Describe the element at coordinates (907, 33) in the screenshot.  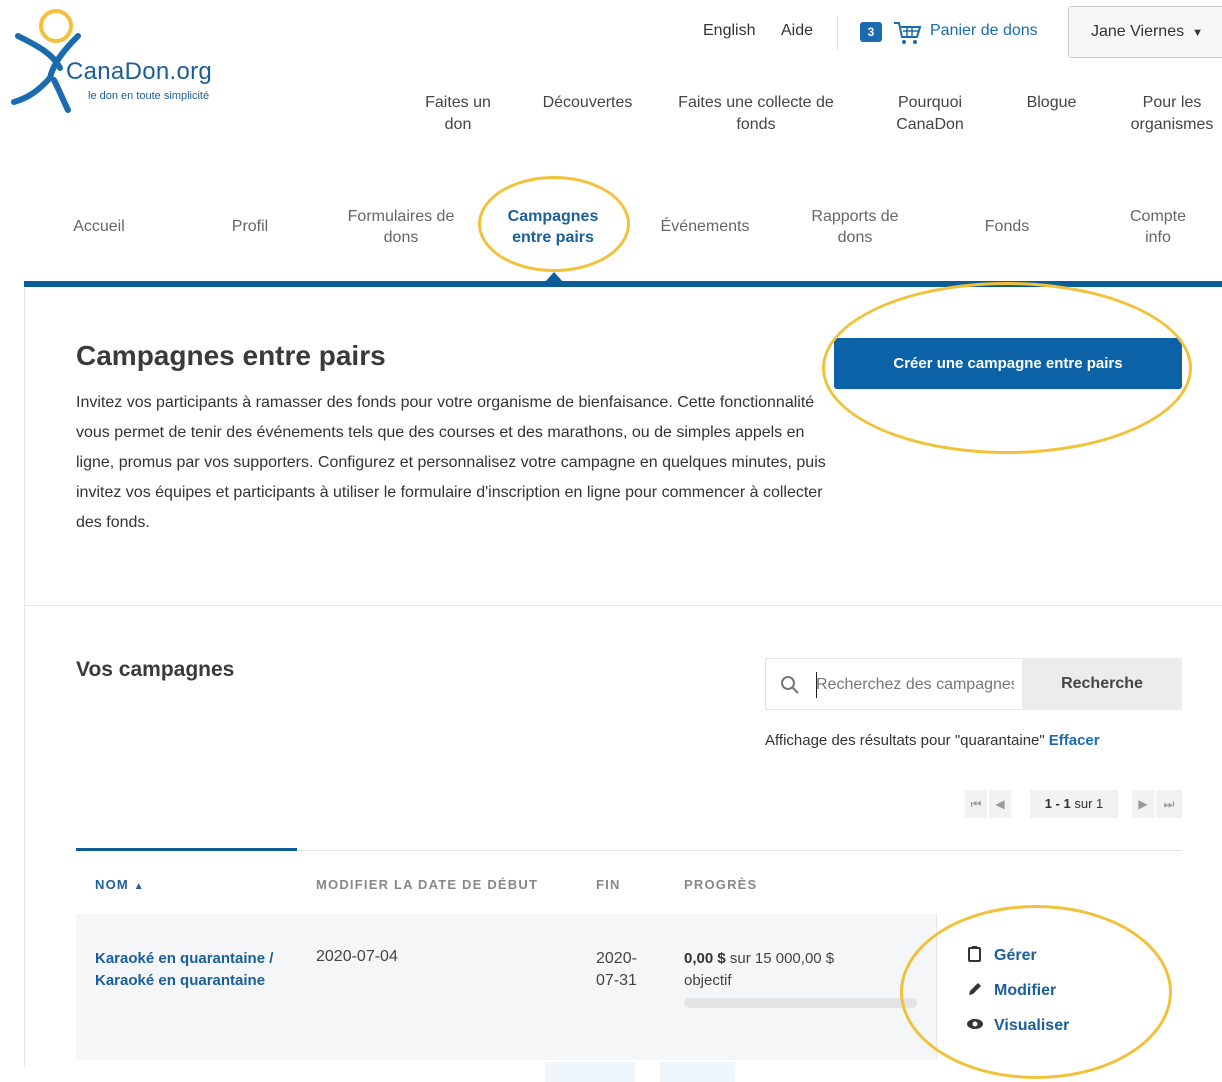
I see `cart-icon` at that location.